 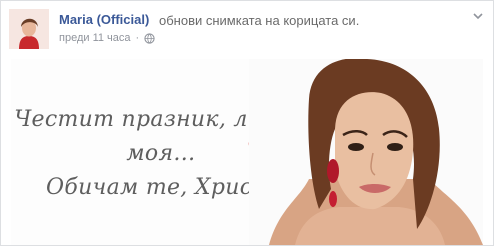 I want to click on author-avatar, so click(x=29, y=29).